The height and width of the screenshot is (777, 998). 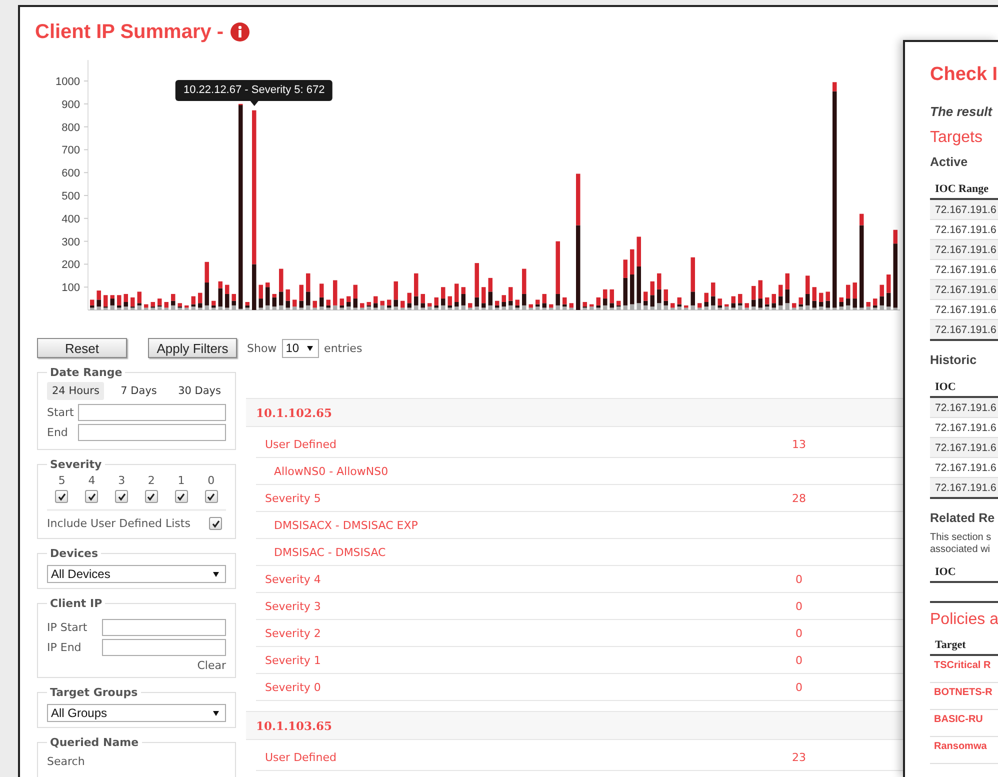 What do you see at coordinates (86, 372) in the screenshot?
I see `section-legend: Date Range` at bounding box center [86, 372].